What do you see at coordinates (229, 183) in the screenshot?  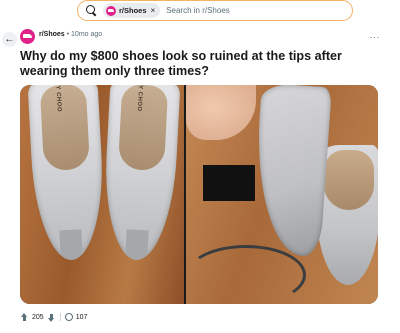 I see `censor-block` at bounding box center [229, 183].